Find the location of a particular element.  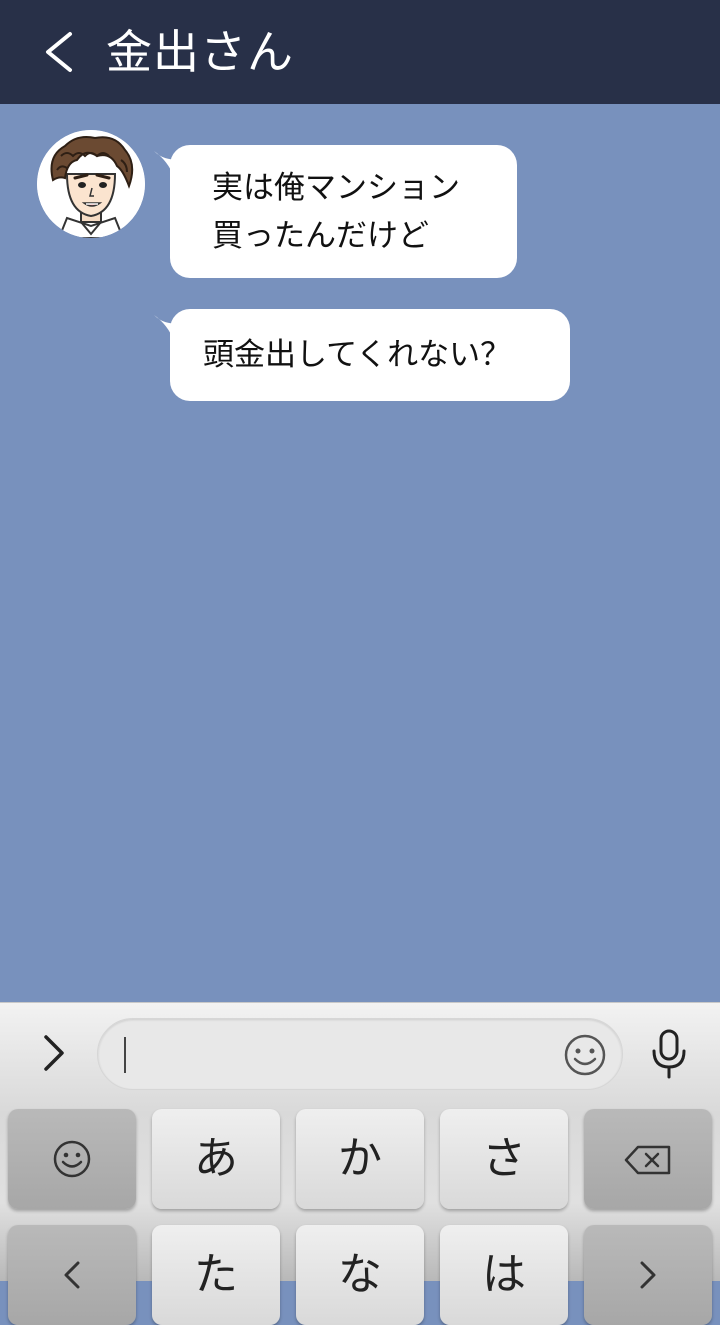

contact-avatar is located at coordinates (91, 184).